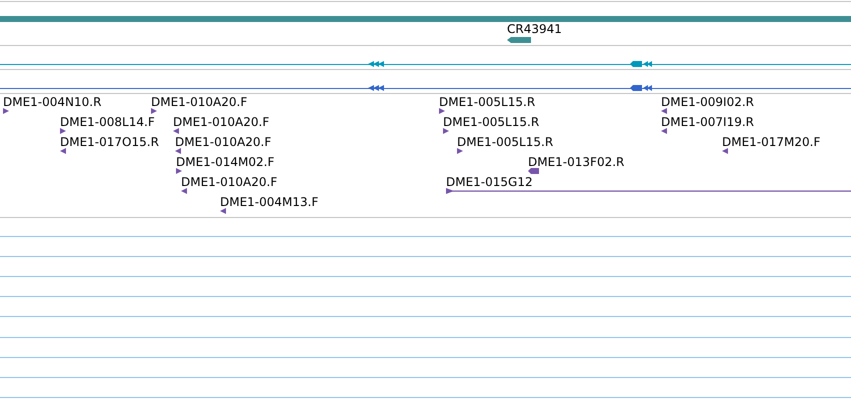 The width and height of the screenshot is (851, 401). I want to click on feature-label: DME1-017M20.F, so click(771, 142).